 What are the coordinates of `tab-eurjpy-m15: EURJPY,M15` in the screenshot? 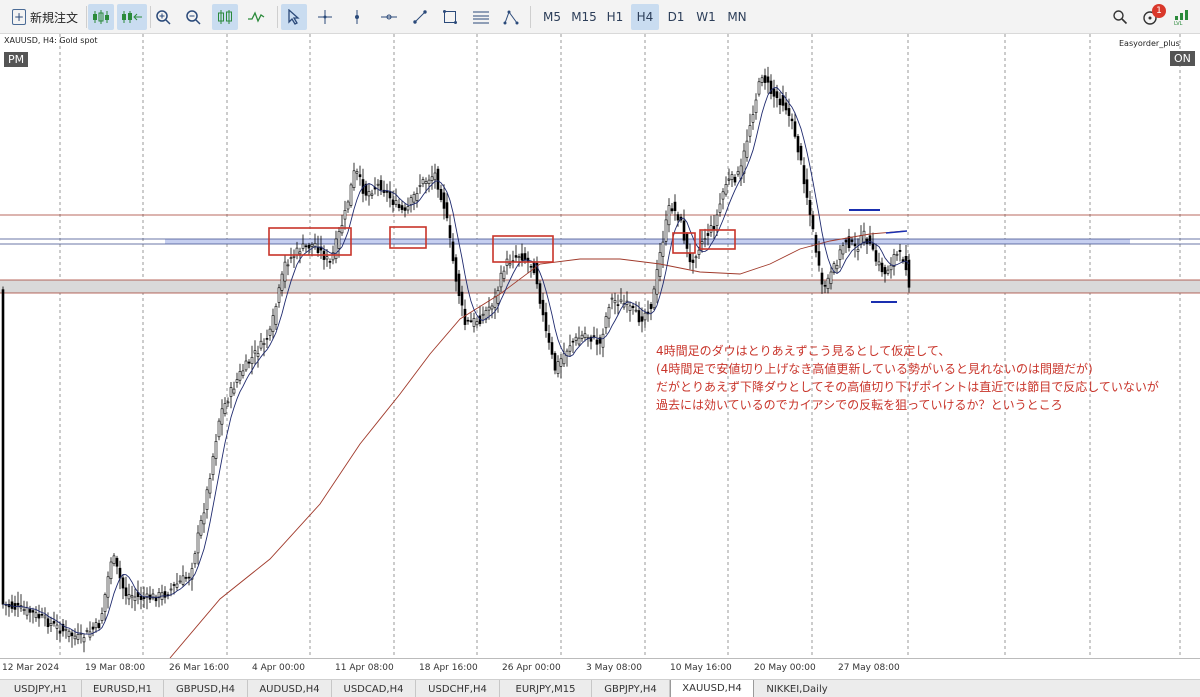 It's located at (546, 688).